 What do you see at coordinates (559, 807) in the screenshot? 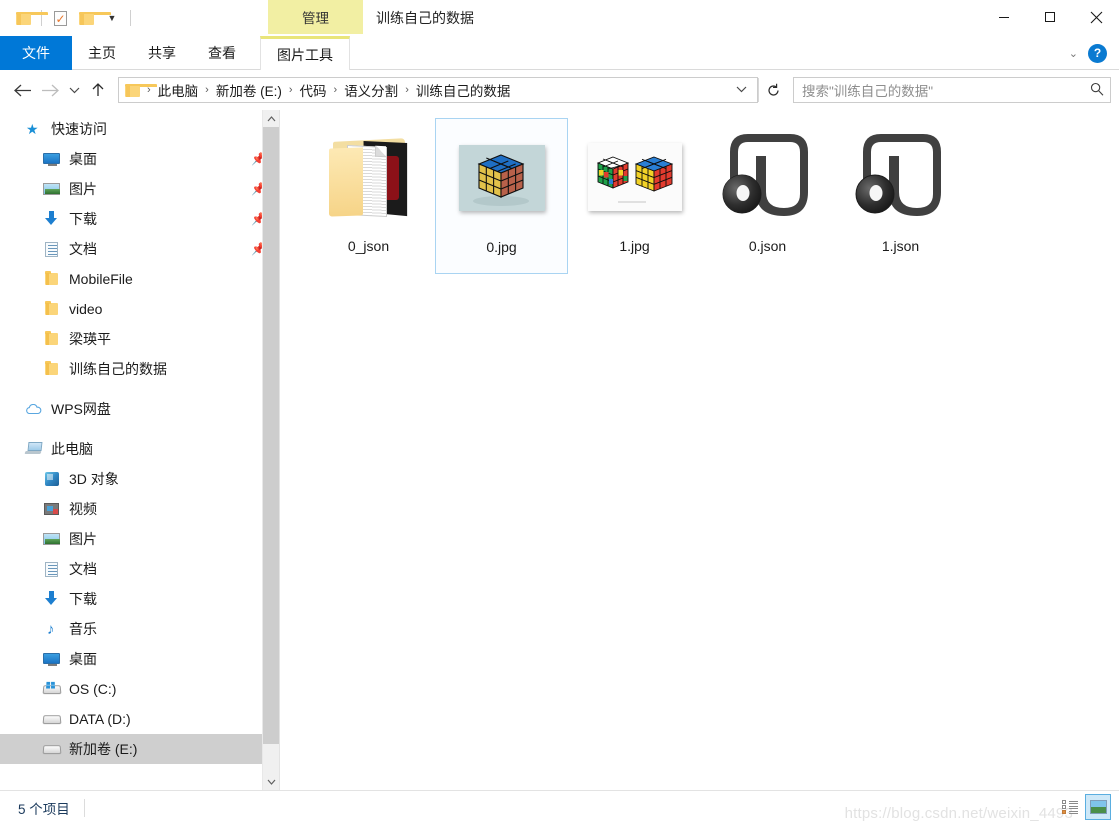
I see `status-bar: 5 个项目 https://blog.csdn.net/weixin_4493` at bounding box center [559, 807].